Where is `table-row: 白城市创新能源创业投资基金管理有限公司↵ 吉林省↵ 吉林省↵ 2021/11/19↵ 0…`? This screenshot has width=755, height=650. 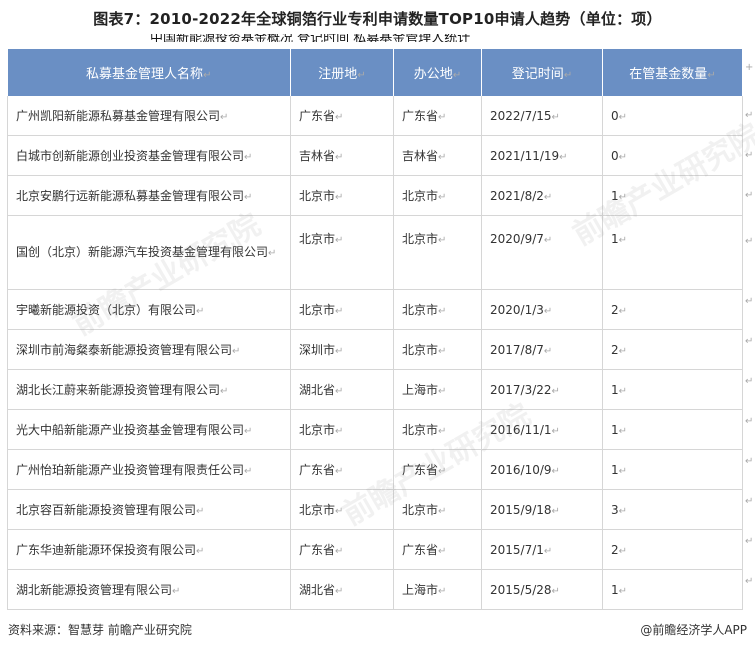 table-row: 白城市创新能源创业投资基金管理有限公司↵ 吉林省↵ 吉林省↵ 2021/11/19↵ 0… is located at coordinates (375, 155).